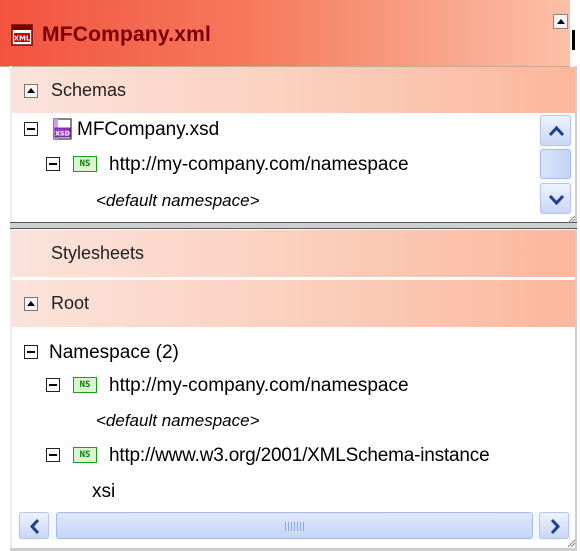  I want to click on scroll-up-button, so click(555, 130).